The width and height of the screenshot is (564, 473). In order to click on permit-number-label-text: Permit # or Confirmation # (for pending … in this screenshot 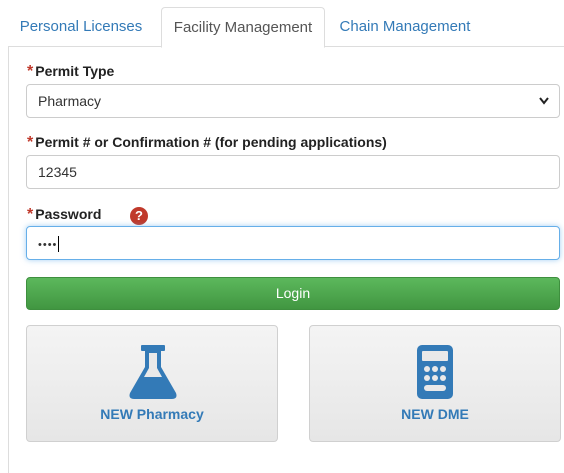, I will do `click(211, 142)`.